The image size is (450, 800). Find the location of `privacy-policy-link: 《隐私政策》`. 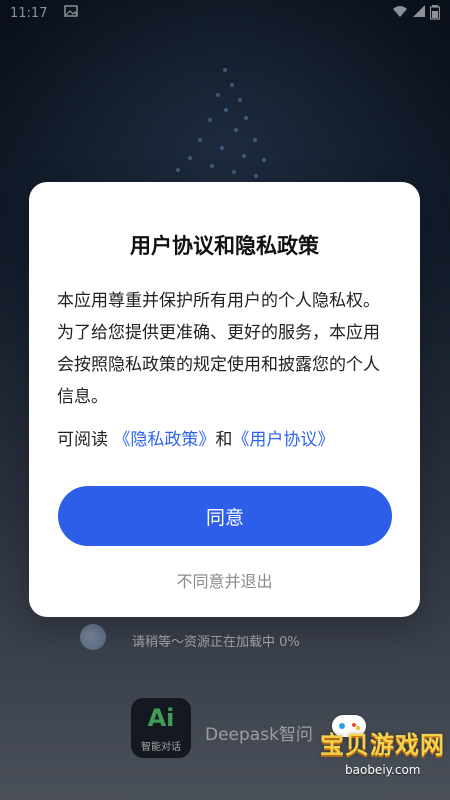

privacy-policy-link: 《隐私政策》 is located at coordinates (164, 440).